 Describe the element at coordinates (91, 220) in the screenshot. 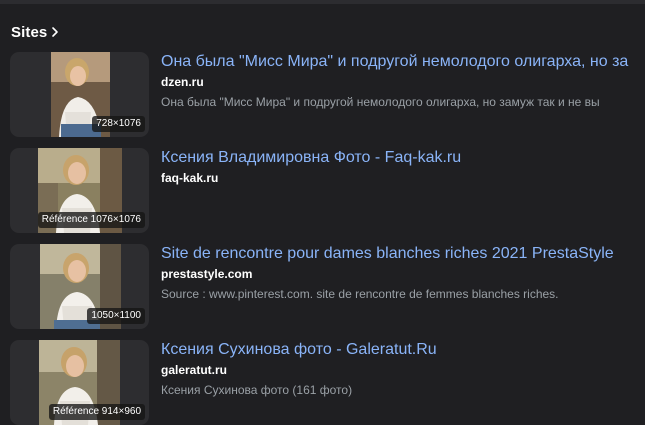

I see `image-size-badge: Référence 1076×1076` at that location.